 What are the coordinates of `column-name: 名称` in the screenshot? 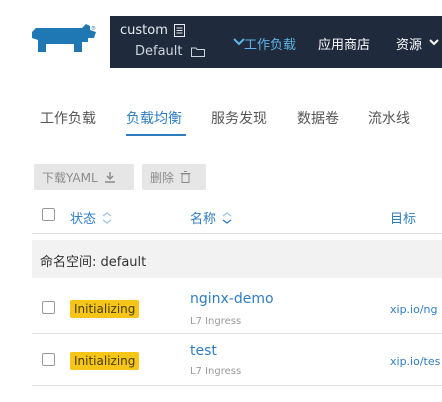 It's located at (211, 217).